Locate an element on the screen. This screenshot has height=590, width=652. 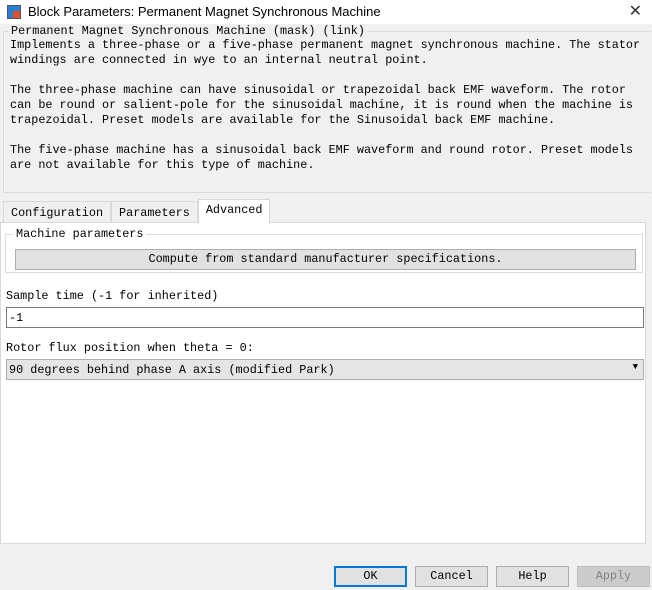
tab-advanced: Advanced is located at coordinates (234, 211).